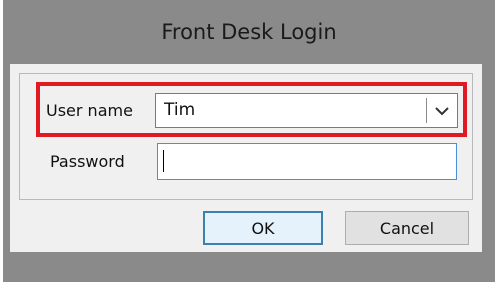  Describe the element at coordinates (180, 110) in the screenshot. I see `username-value: Tim` at that location.